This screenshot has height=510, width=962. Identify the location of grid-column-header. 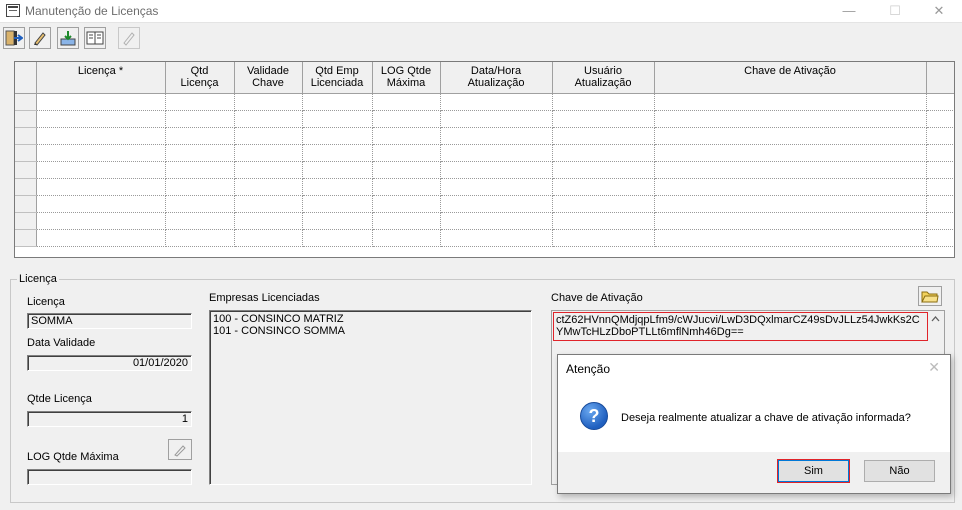
(940, 78).